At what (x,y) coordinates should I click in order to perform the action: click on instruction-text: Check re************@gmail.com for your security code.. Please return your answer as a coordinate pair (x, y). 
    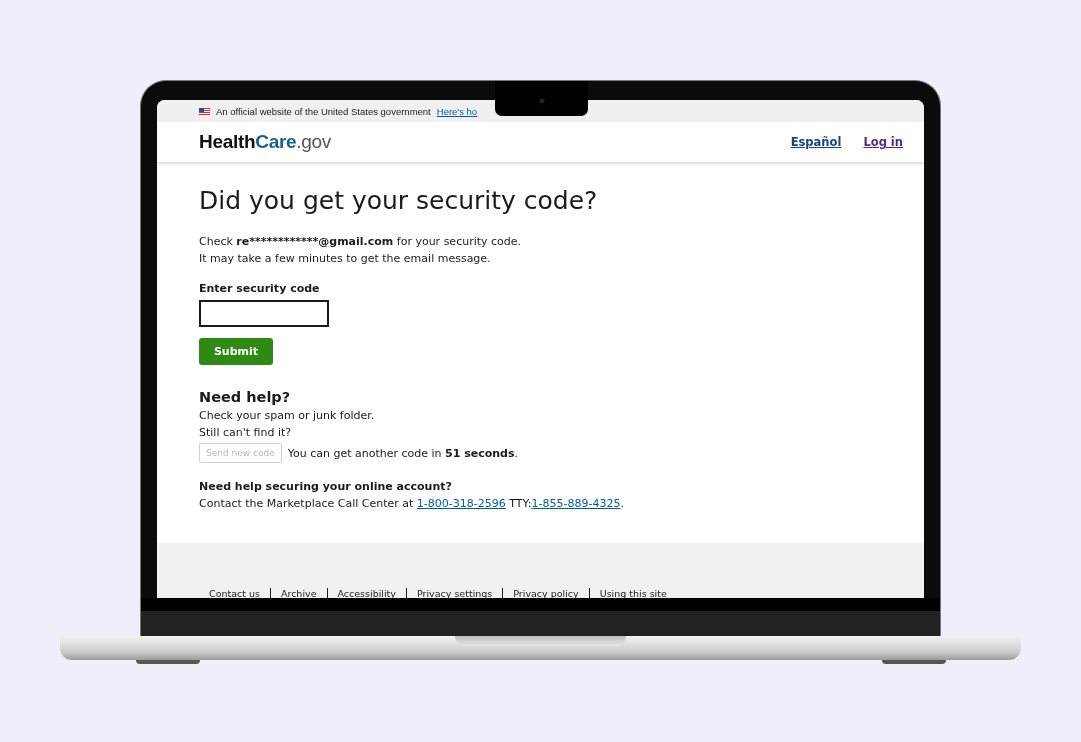
    Looking at the image, I should click on (360, 242).